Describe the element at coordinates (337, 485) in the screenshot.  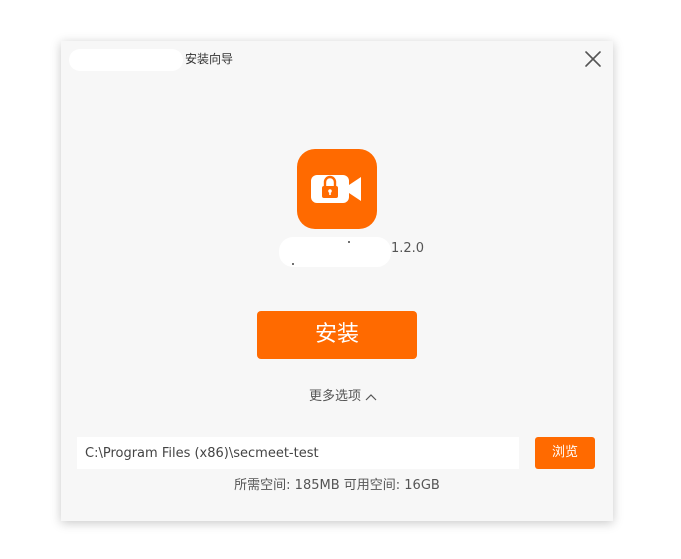
I see `disk-space-info: 所需空间: 185MB 可用空间: 16GB` at that location.